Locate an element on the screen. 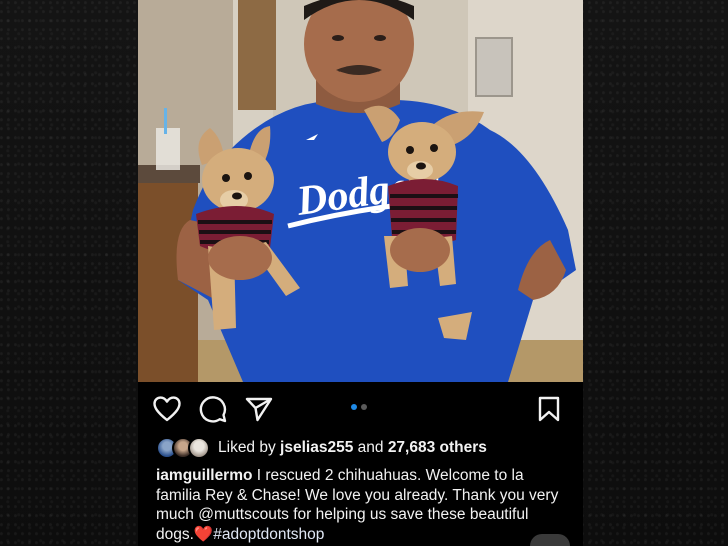  hashtag-link: #adoptdontshop is located at coordinates (268, 534).